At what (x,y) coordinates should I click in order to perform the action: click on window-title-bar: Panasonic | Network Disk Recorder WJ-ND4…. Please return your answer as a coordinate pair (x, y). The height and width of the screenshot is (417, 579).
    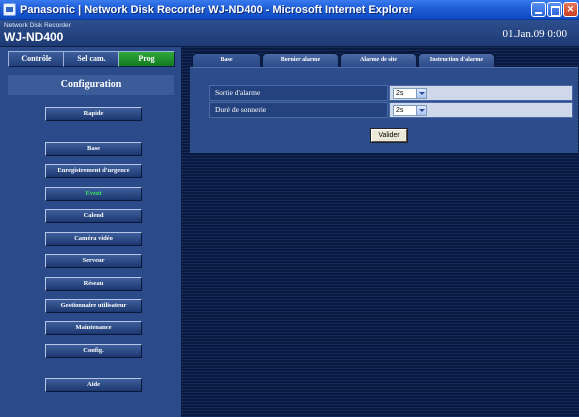
    Looking at the image, I should click on (289, 10).